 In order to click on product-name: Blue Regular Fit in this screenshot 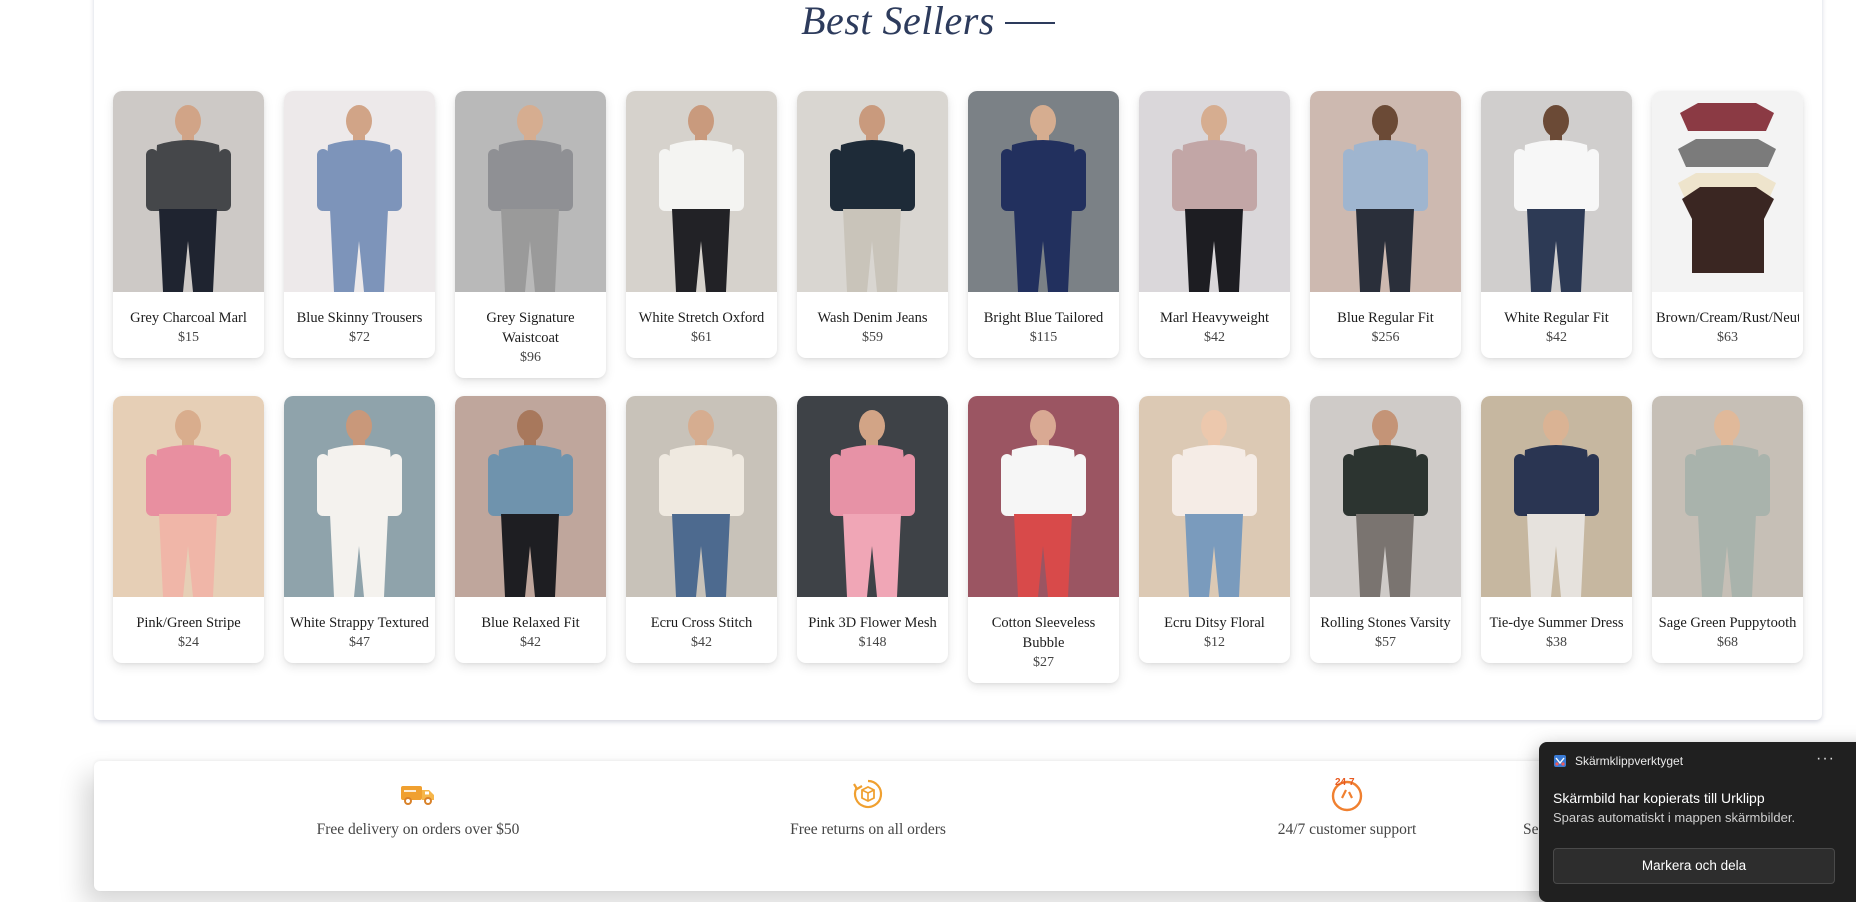, I will do `click(1385, 318)`.